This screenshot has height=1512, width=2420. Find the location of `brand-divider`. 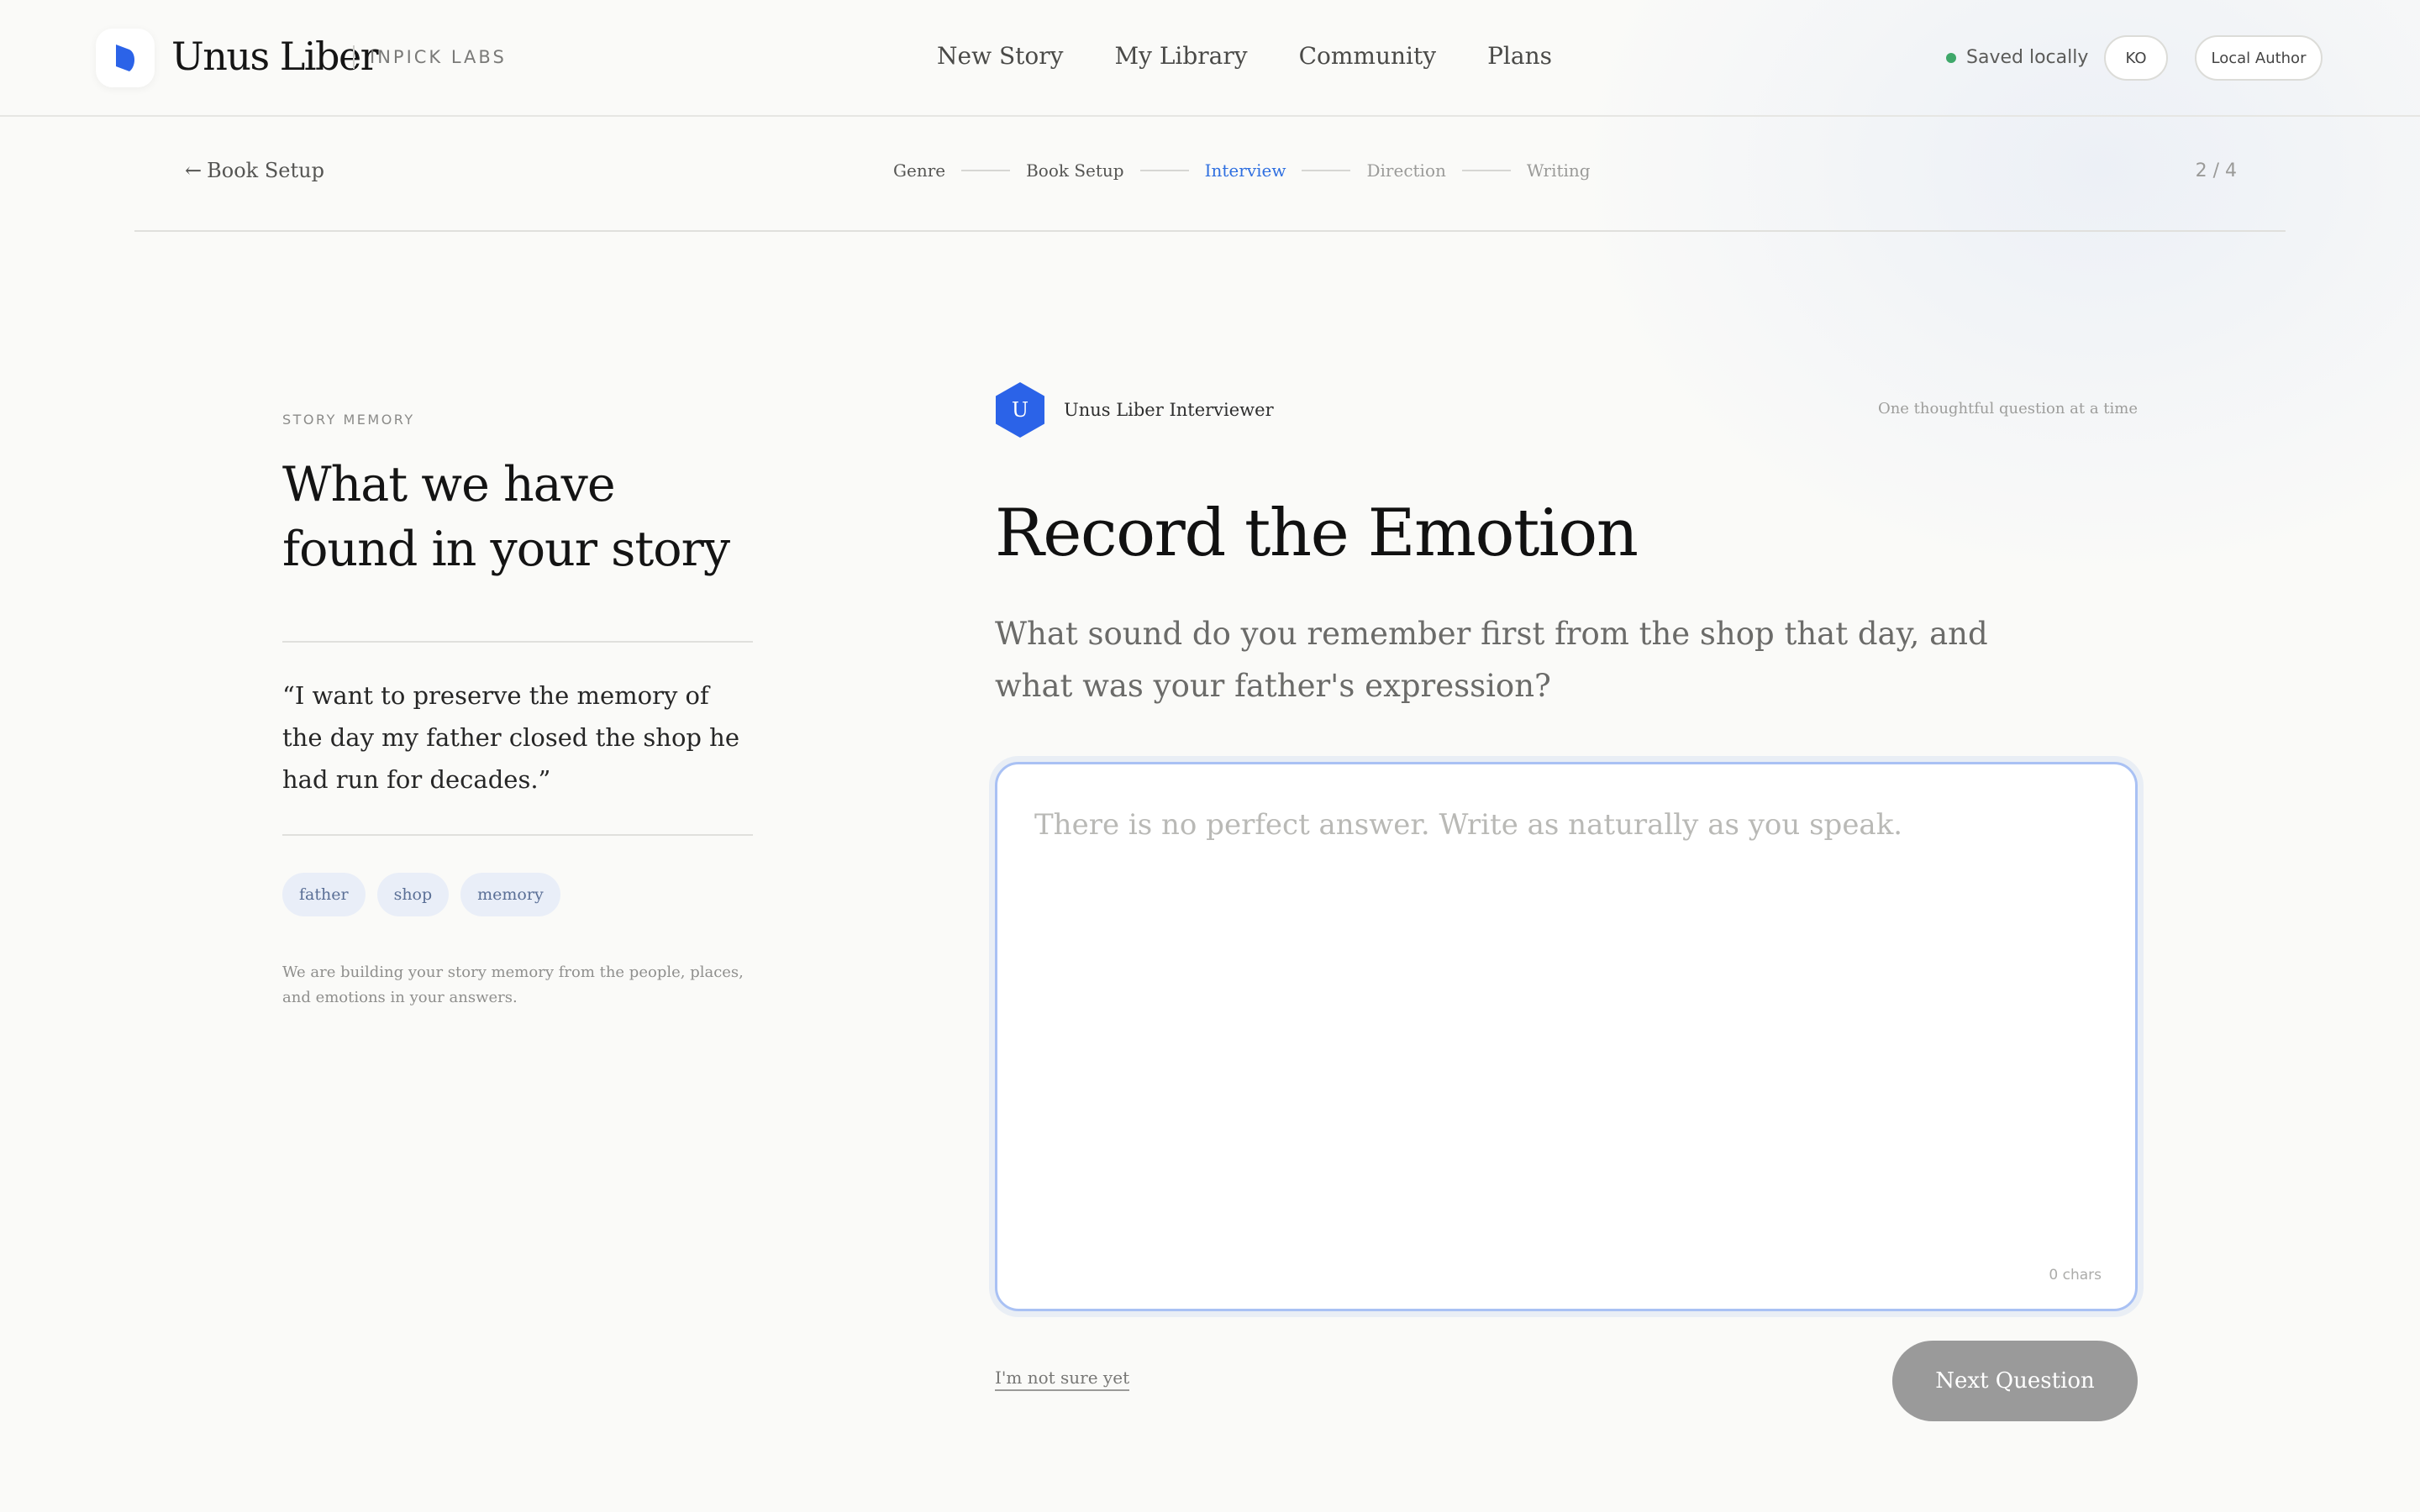

brand-divider is located at coordinates (354, 57).